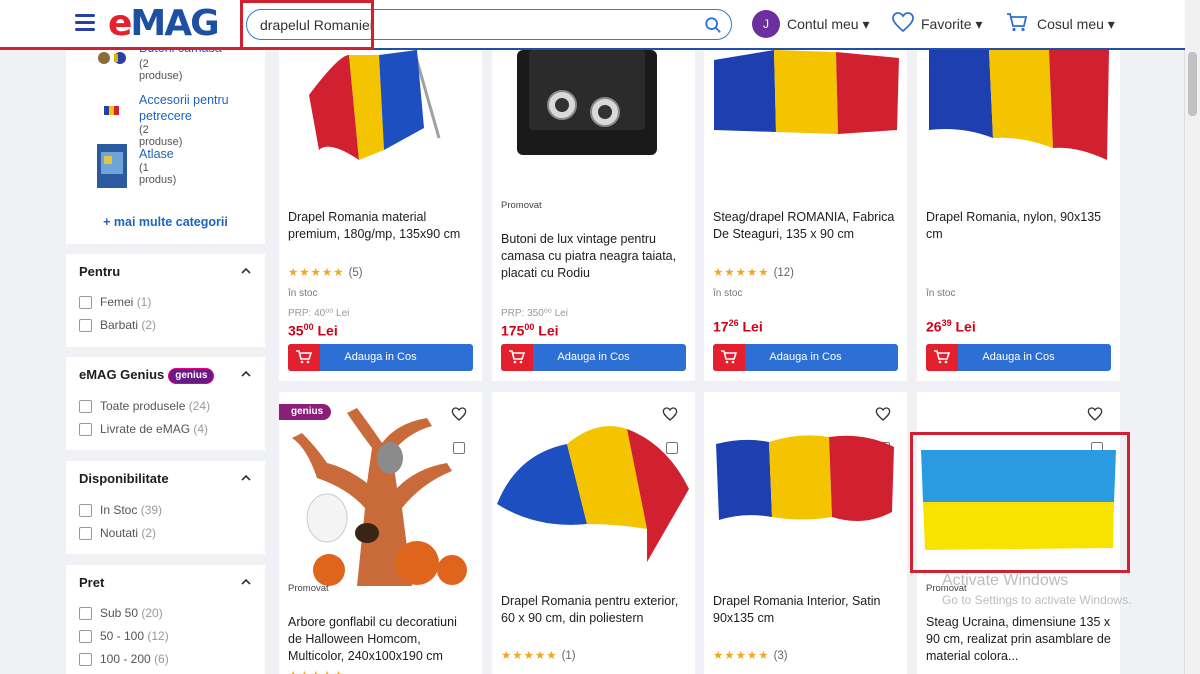 This screenshot has width=1200, height=674. What do you see at coordinates (147, 375) in the screenshot?
I see `filter-title: eMAG Genius genius` at bounding box center [147, 375].